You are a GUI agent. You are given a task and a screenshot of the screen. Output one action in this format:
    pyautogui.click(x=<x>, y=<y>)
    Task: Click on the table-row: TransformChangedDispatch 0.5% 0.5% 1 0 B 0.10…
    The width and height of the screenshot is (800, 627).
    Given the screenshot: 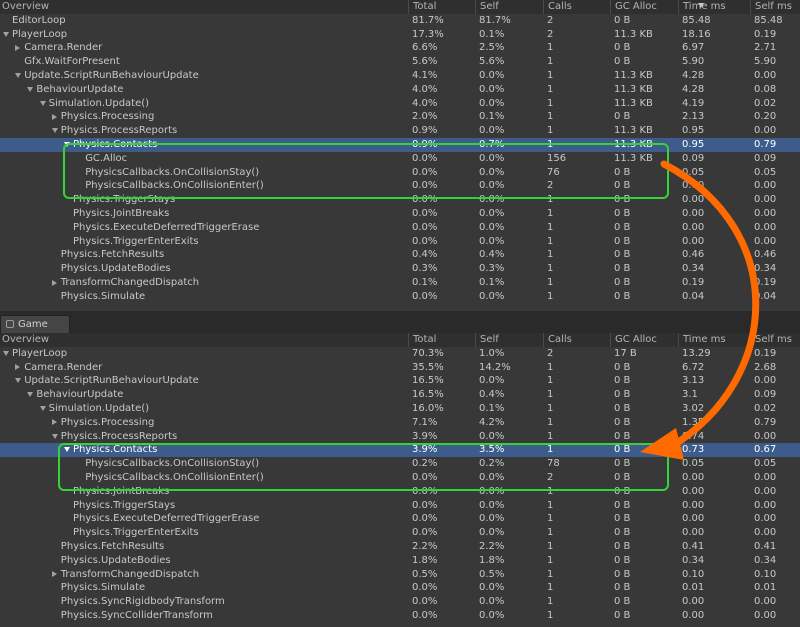 What is the action you would take?
    pyautogui.click(x=400, y=575)
    